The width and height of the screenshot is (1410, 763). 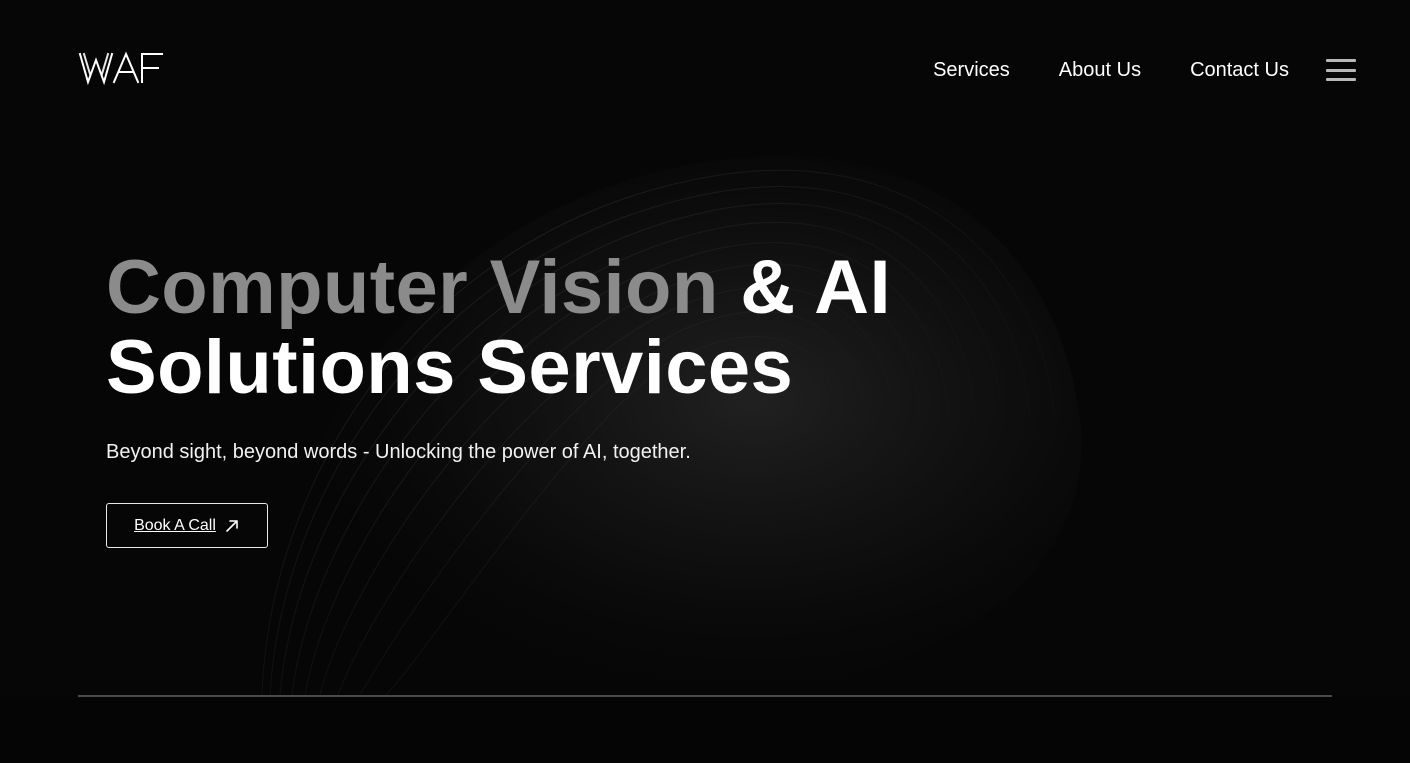 What do you see at coordinates (122, 68) in the screenshot?
I see `waf-logo` at bounding box center [122, 68].